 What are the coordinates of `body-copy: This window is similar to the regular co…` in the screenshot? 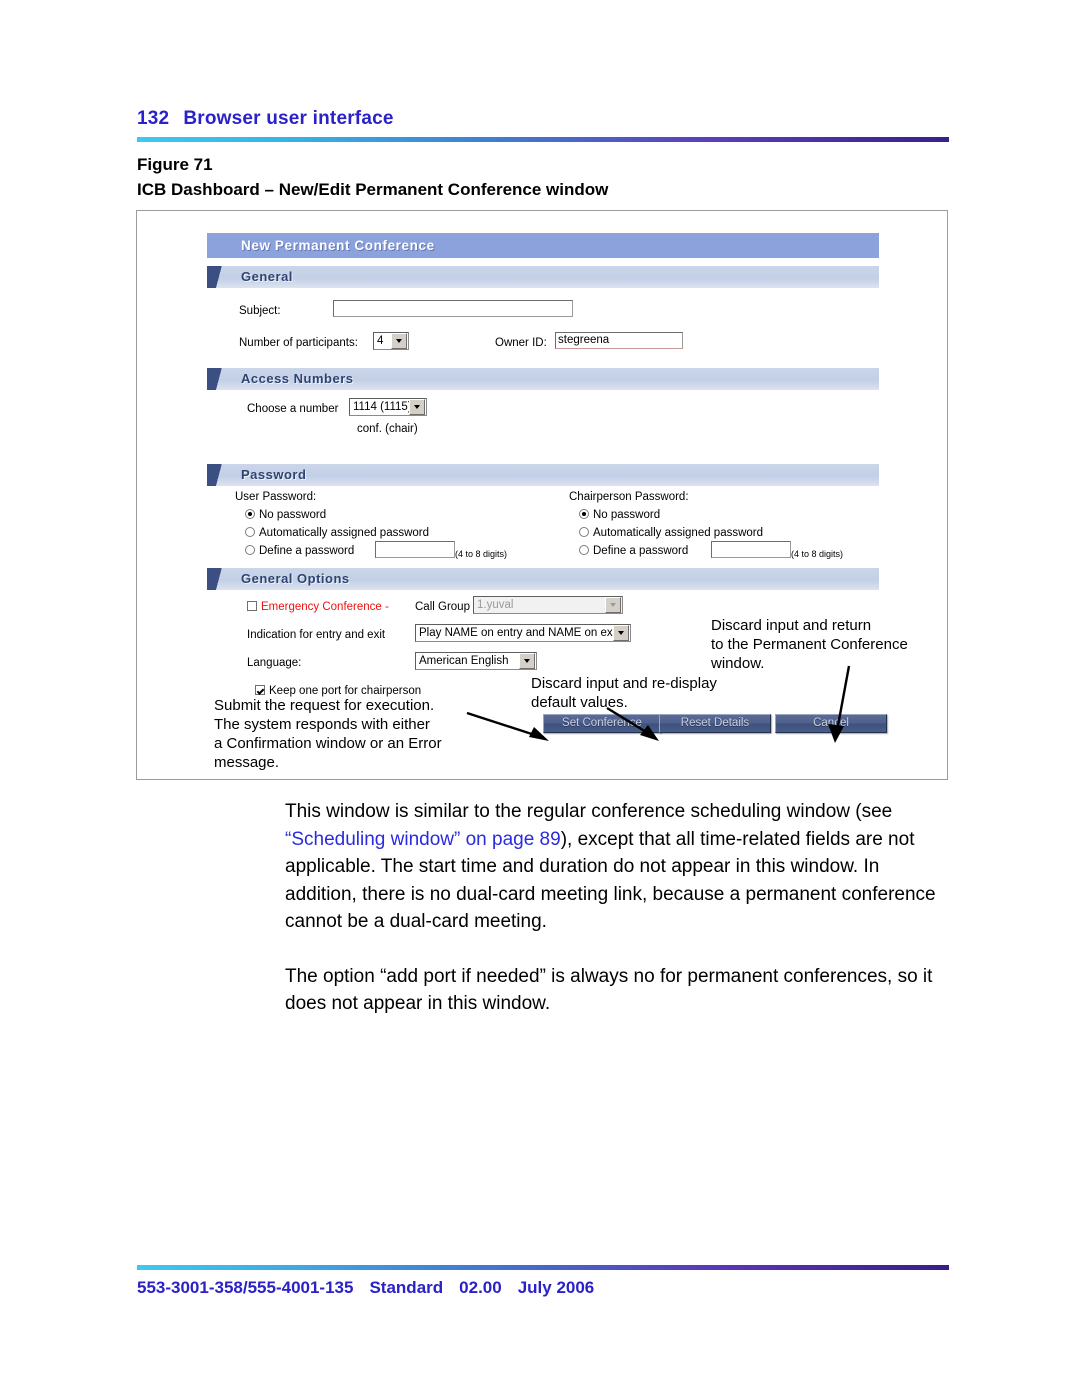 It's located at (615, 921).